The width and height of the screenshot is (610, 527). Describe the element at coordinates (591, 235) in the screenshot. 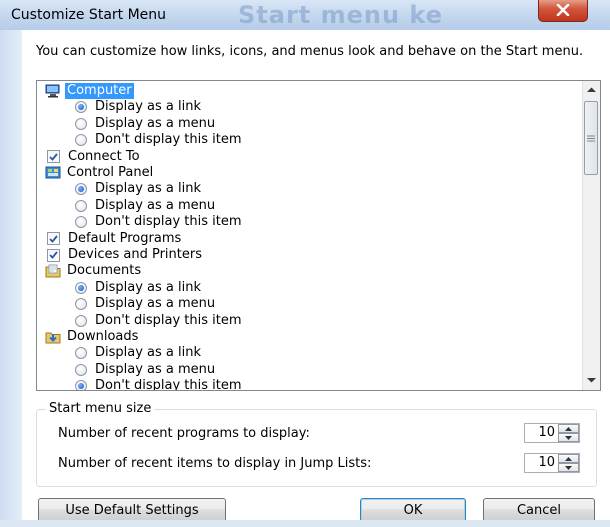

I see `vertical-scrollbar` at that location.